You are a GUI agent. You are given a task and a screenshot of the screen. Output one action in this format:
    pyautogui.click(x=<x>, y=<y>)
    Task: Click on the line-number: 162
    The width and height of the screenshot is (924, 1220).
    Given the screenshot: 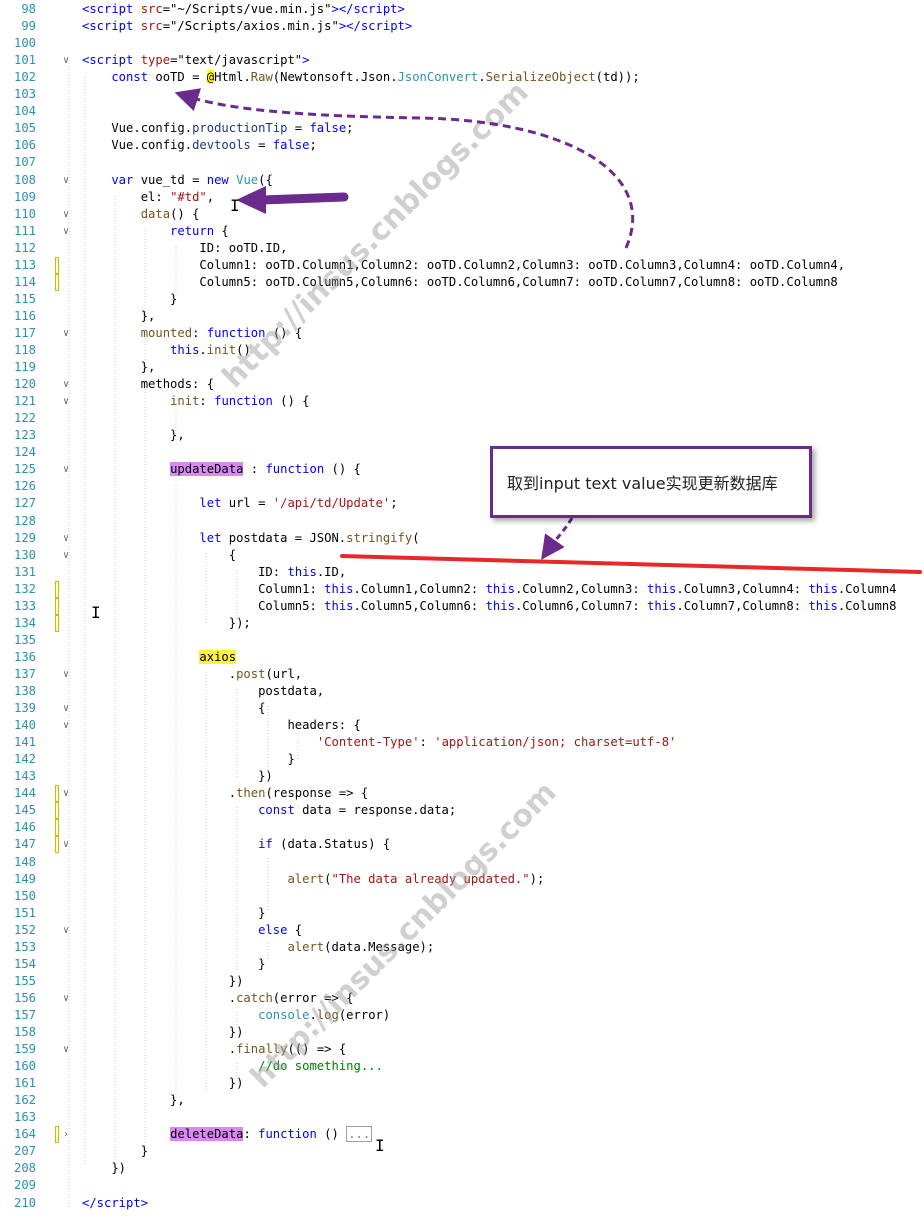 What is the action you would take?
    pyautogui.click(x=24, y=1100)
    